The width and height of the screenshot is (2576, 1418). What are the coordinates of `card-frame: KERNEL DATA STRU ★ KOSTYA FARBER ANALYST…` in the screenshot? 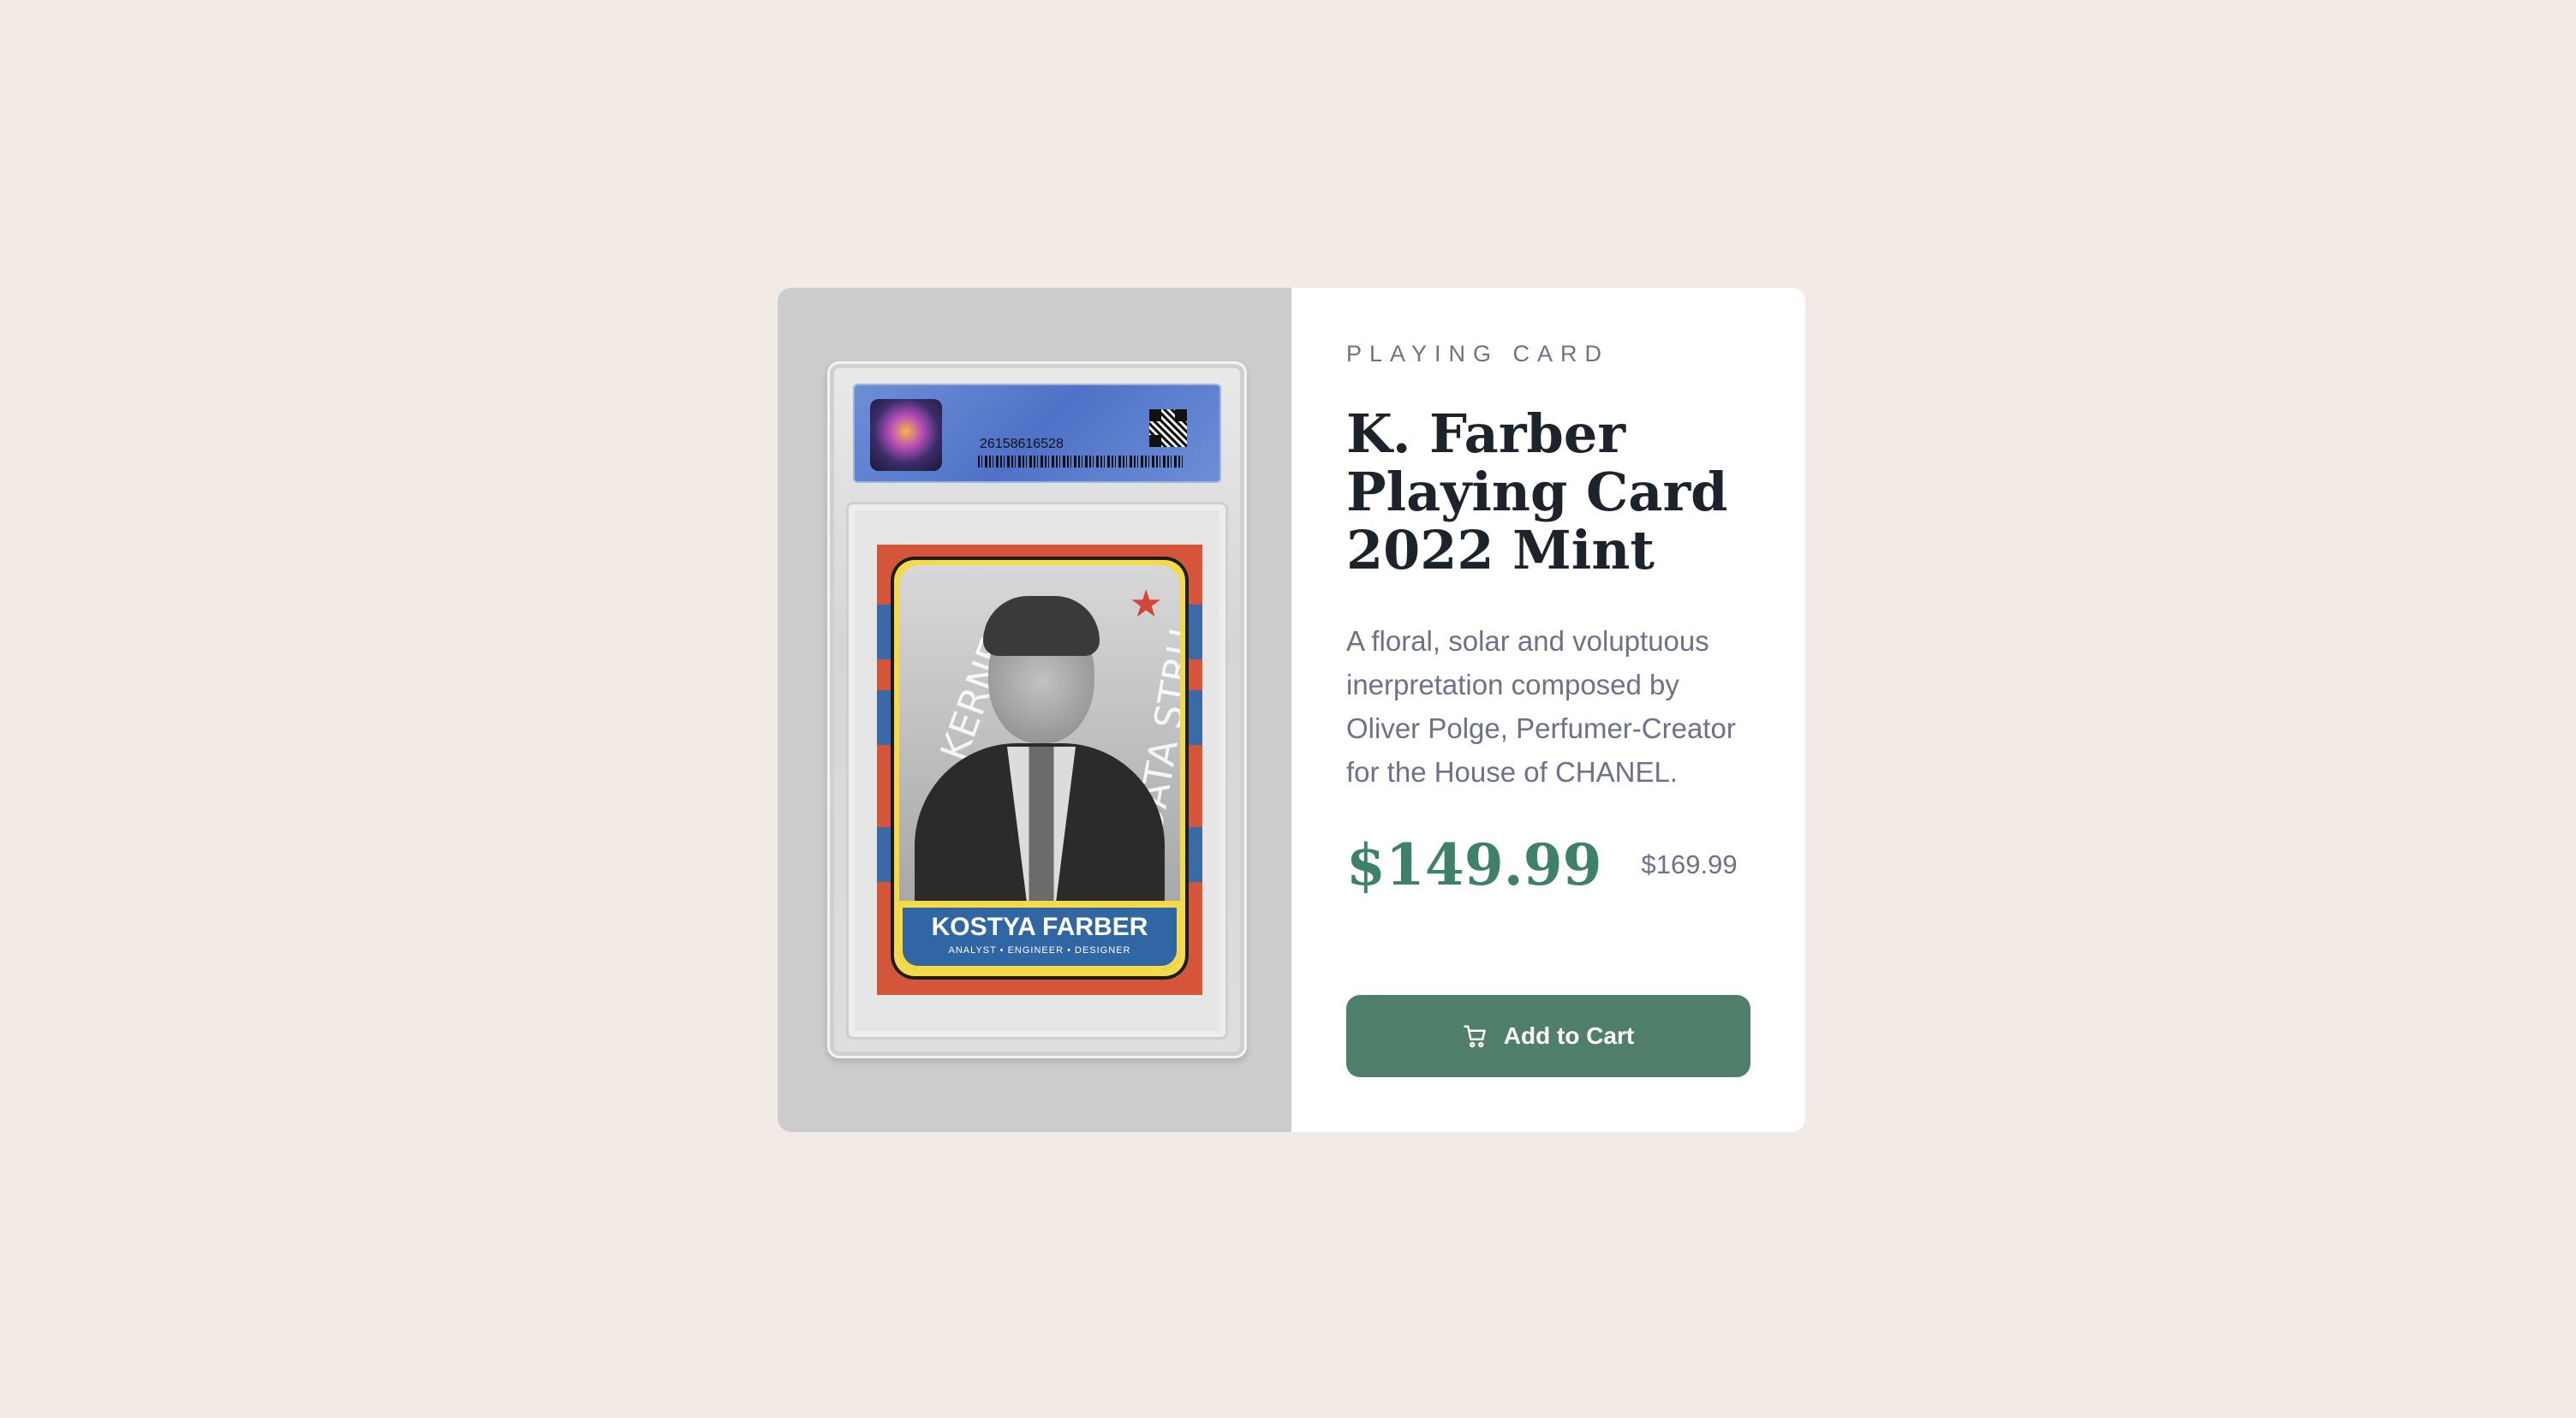 It's located at (1040, 768).